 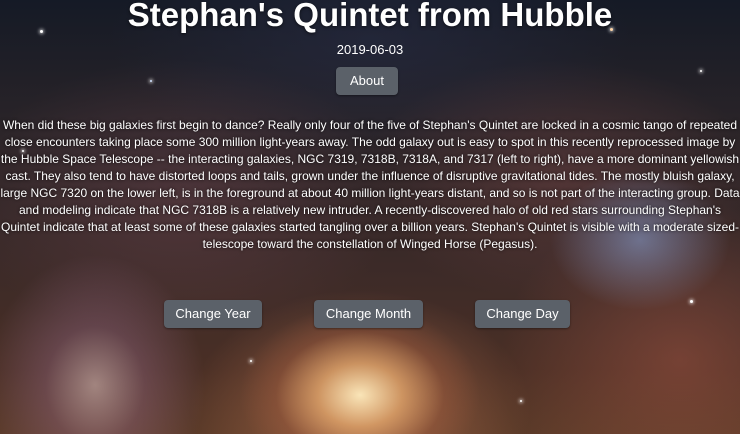 What do you see at coordinates (370, 49) in the screenshot?
I see `date-label: 2019-06-03` at bounding box center [370, 49].